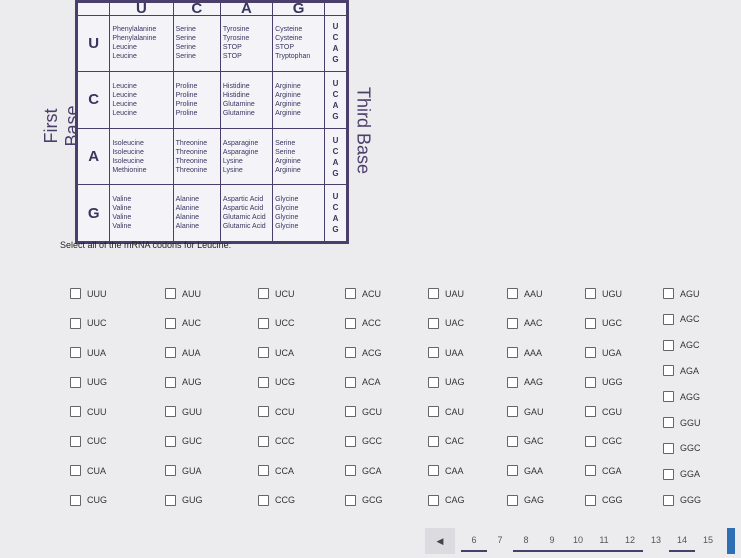 The height and width of the screenshot is (558, 741). I want to click on codon-option: AGC, so click(681, 345).